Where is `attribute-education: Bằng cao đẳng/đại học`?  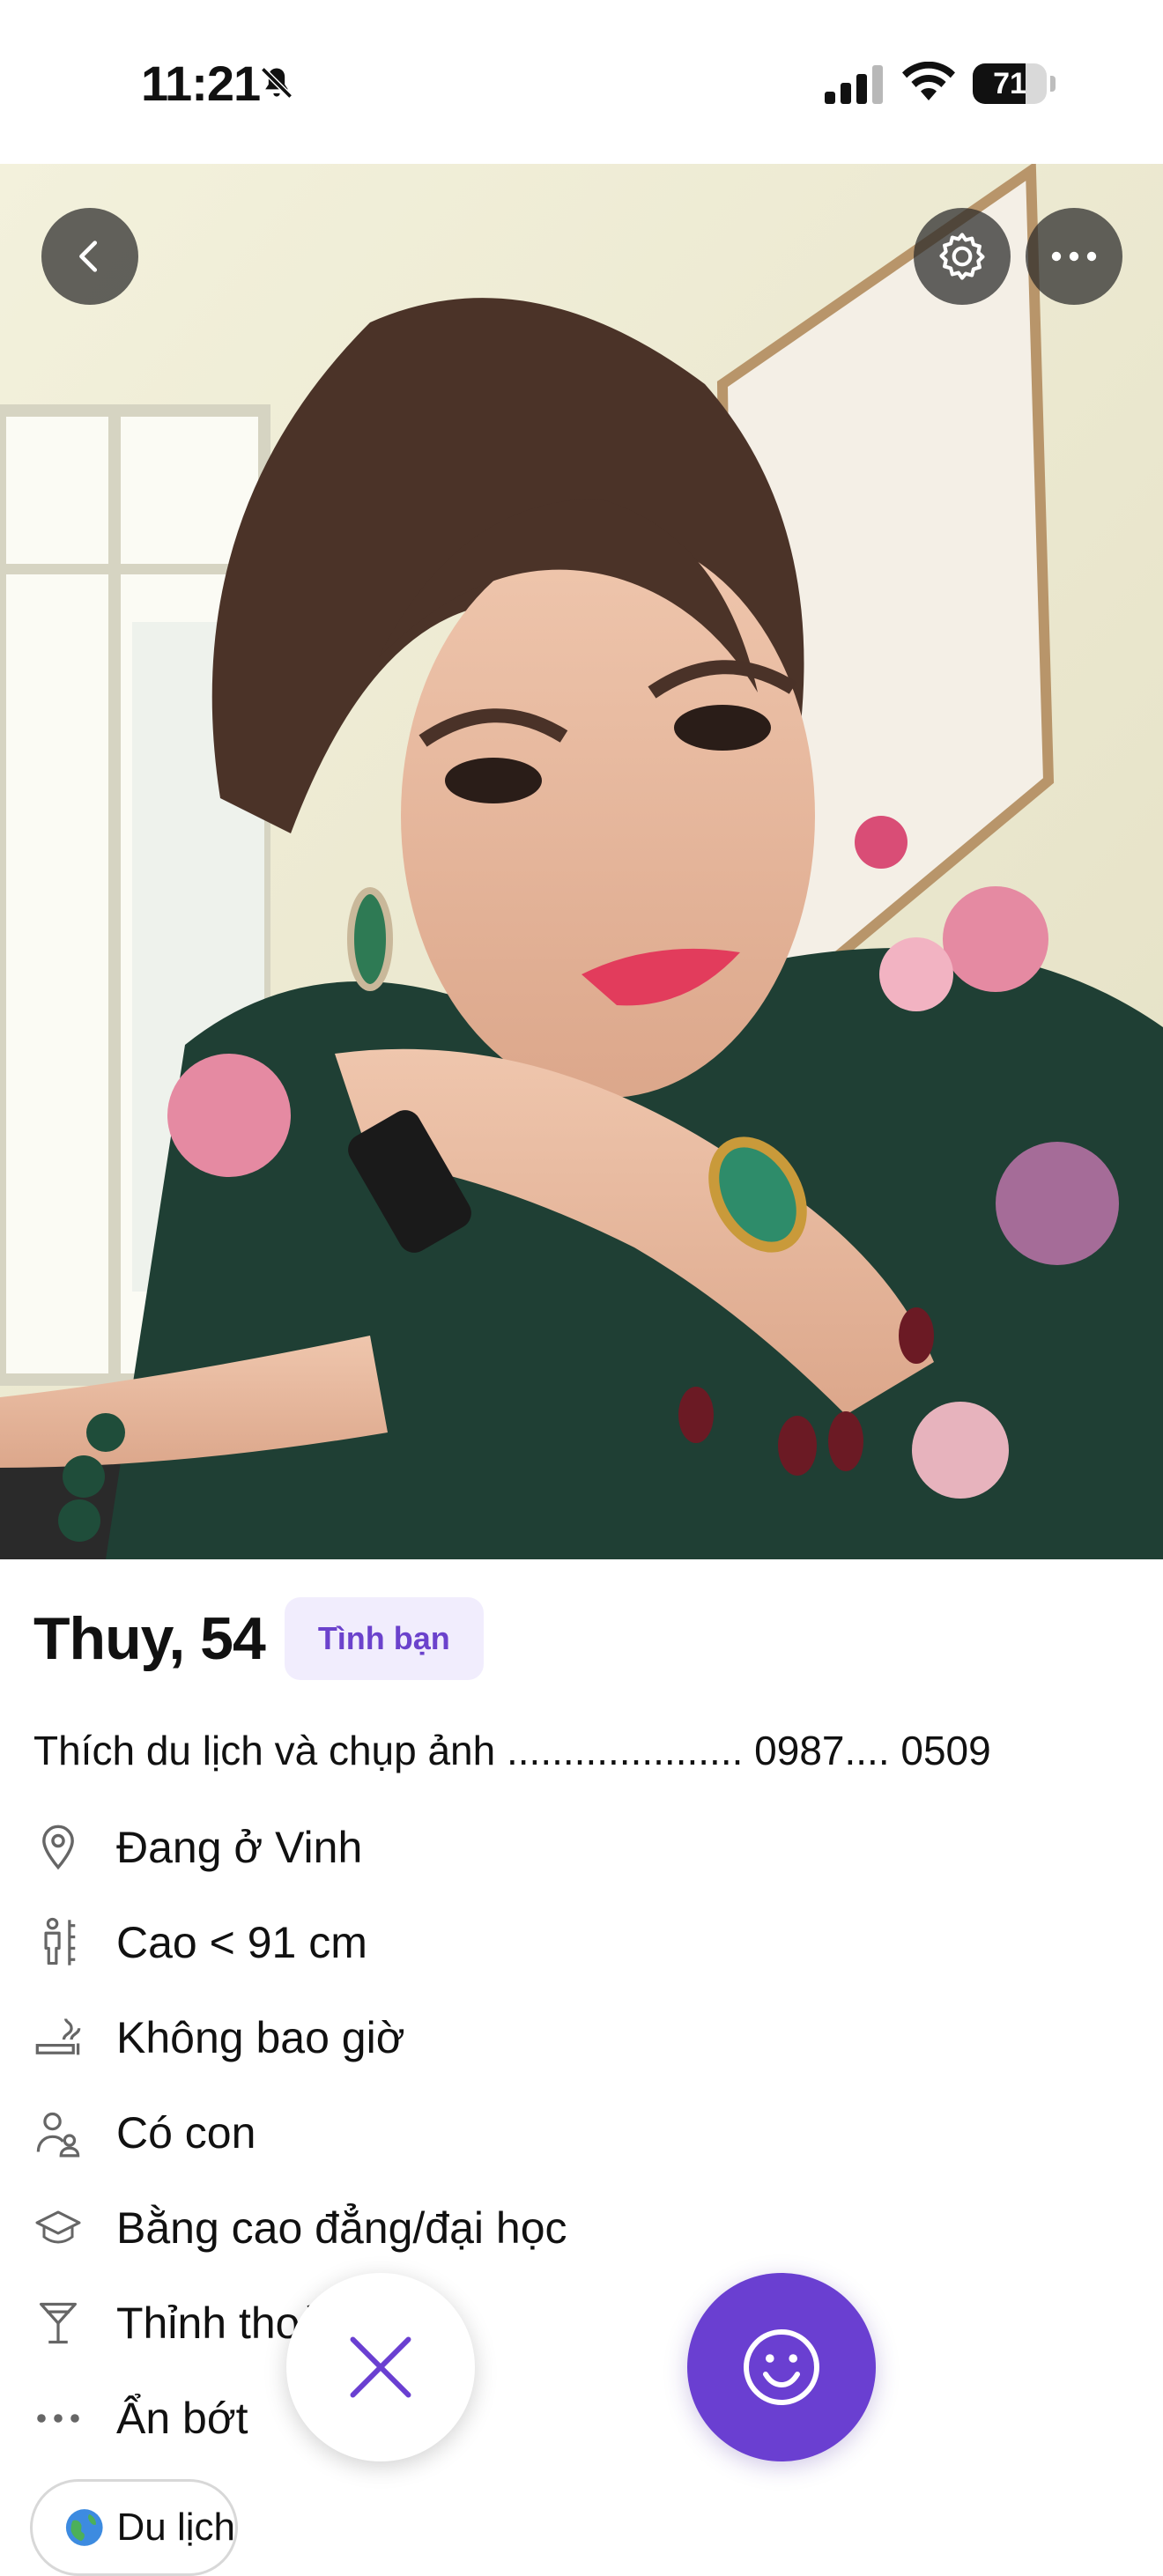
attribute-education: Bằng cao đẳng/đại học is located at coordinates (300, 2228).